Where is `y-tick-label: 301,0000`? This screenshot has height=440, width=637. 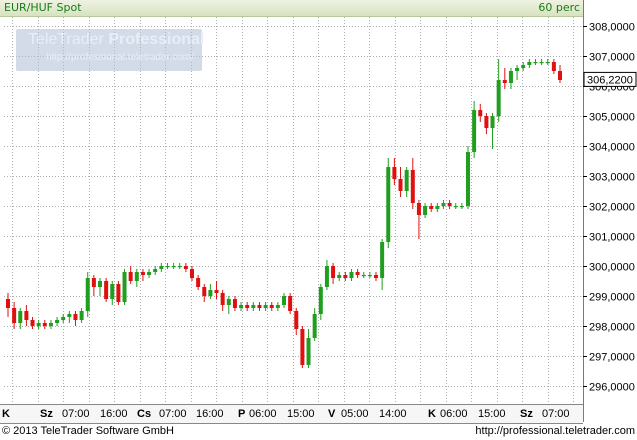
y-tick-label: 301,0000 is located at coordinates (612, 238).